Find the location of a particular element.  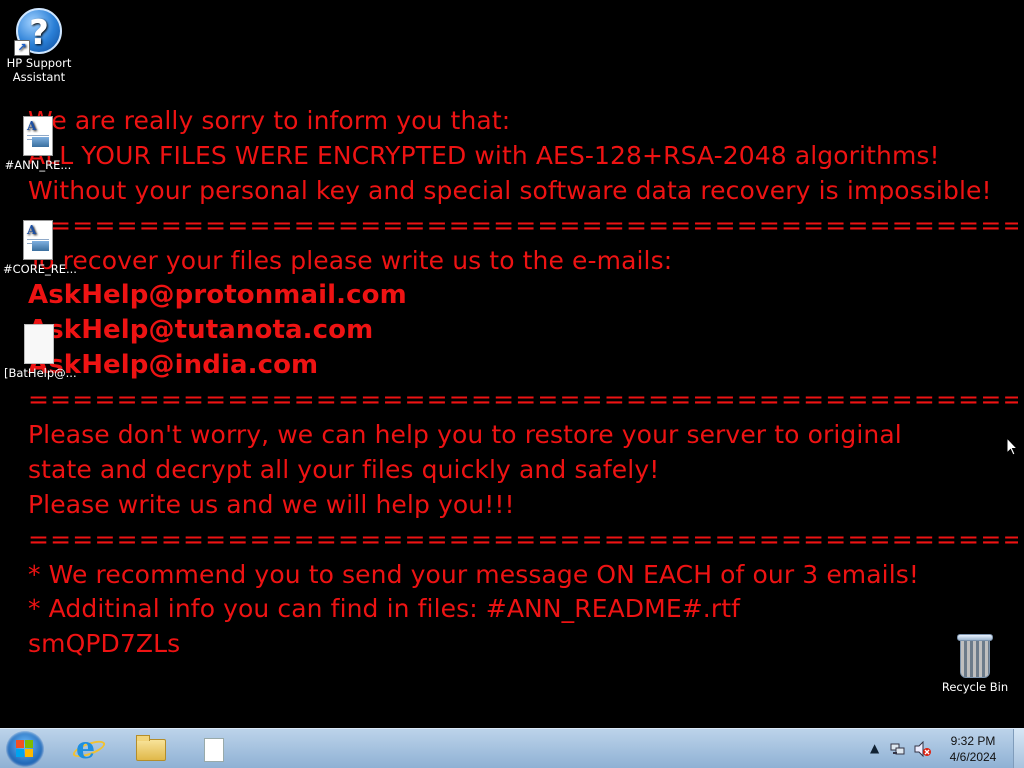

note-line: We are really sorry to inform you that: is located at coordinates (269, 120).